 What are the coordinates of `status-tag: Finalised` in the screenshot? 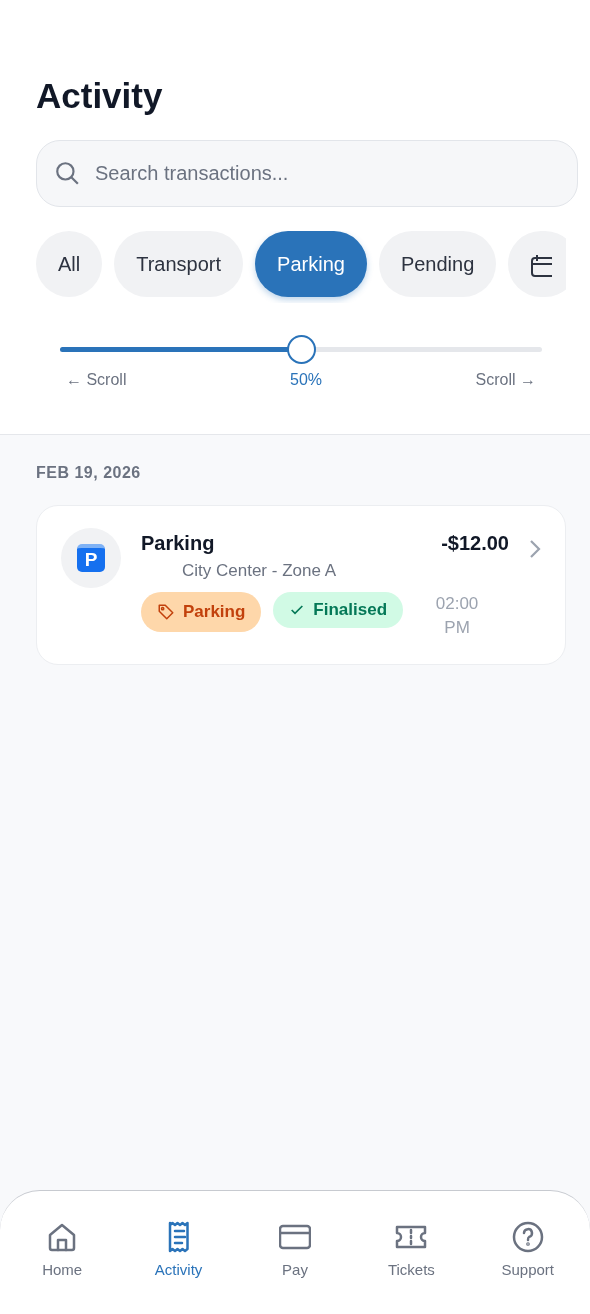 It's located at (338, 609).